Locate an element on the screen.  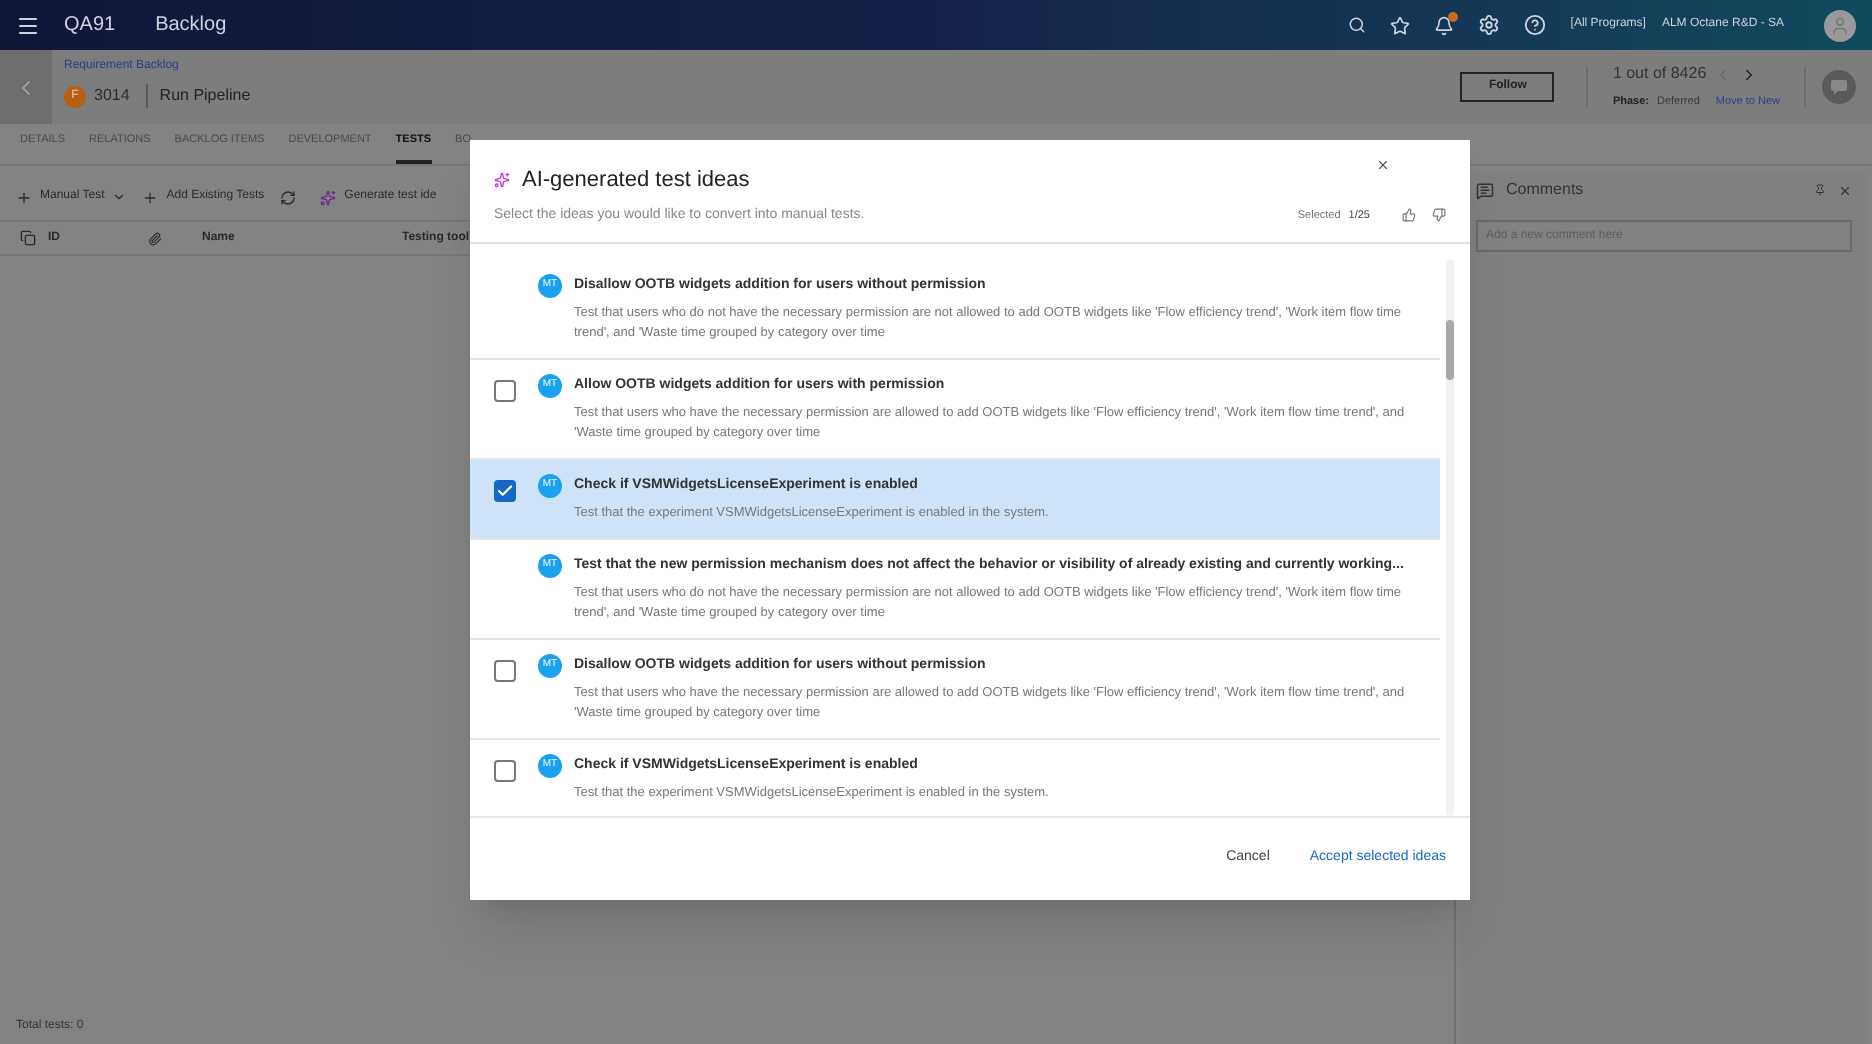
pin-icon is located at coordinates (1820, 190).